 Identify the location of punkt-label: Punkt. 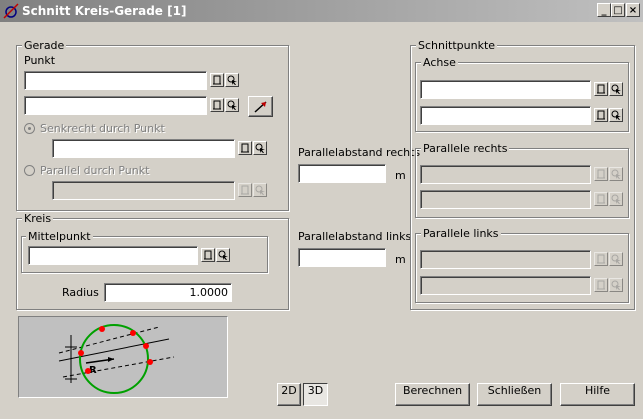
(40, 60).